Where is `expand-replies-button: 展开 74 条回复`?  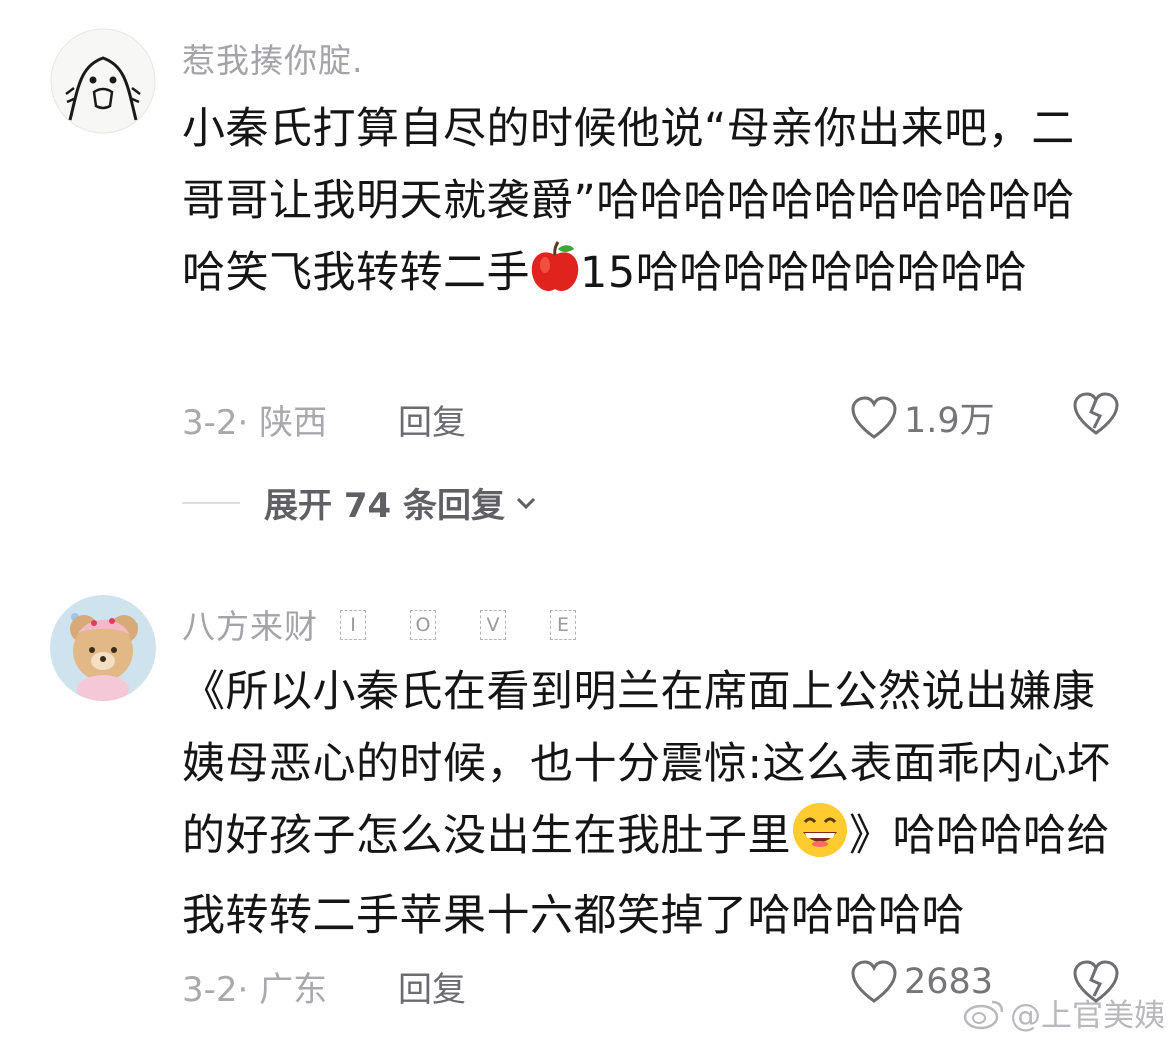 expand-replies-button: 展开 74 条回复 is located at coordinates (360, 502).